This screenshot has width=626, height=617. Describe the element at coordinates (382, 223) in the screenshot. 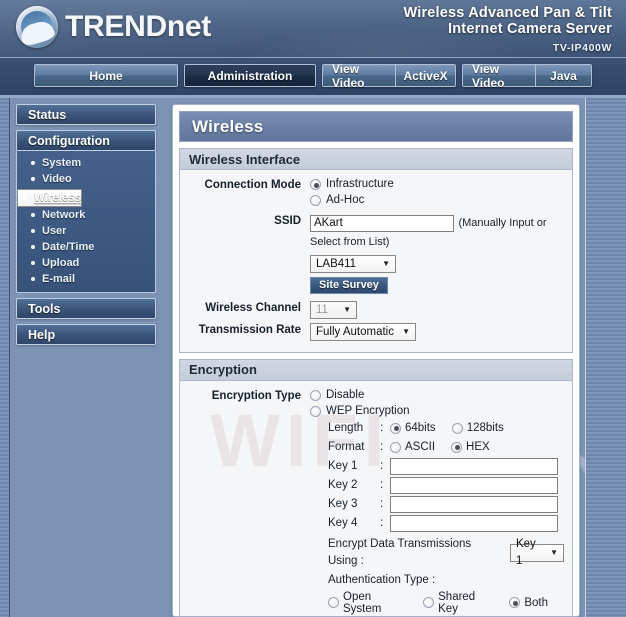

I see `ssid-input` at that location.